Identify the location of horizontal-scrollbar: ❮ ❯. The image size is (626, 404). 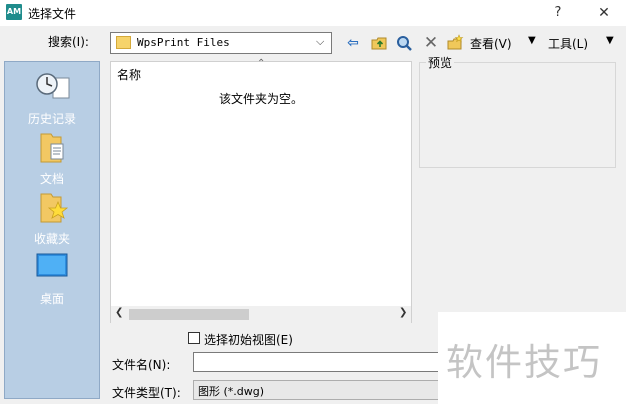
(261, 314).